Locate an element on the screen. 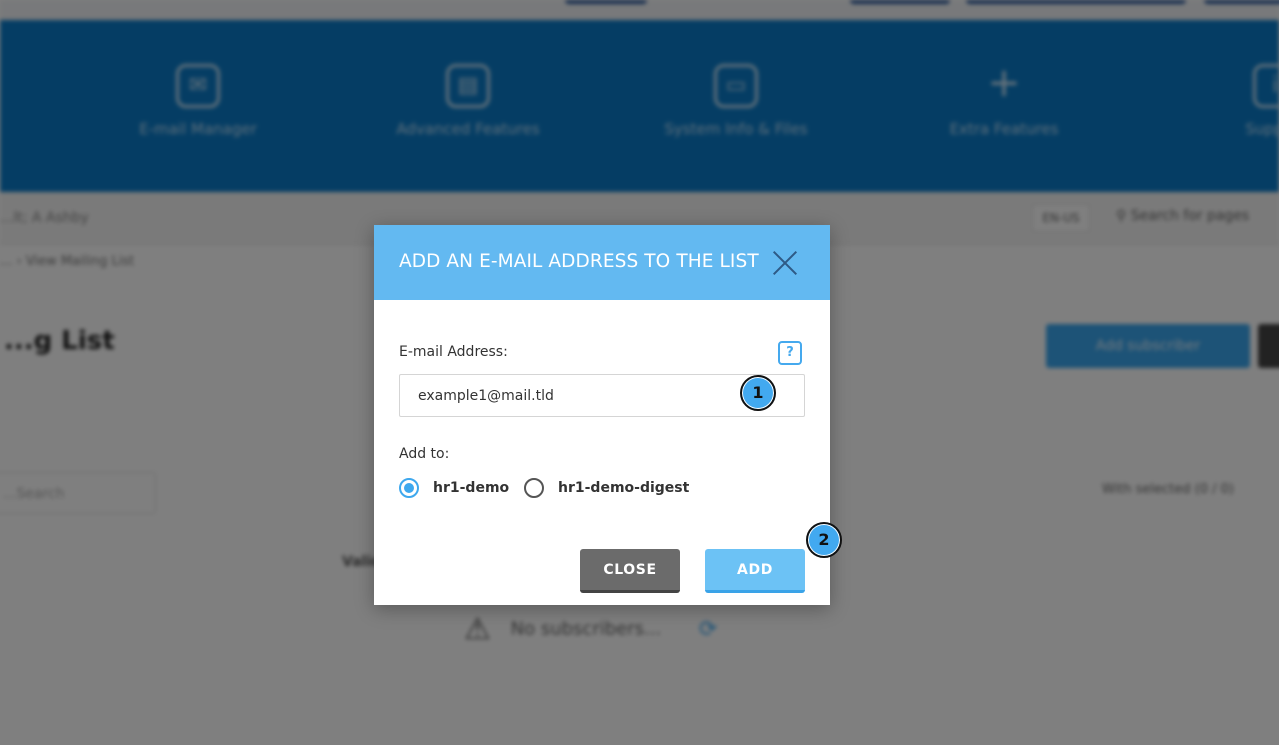 The height and width of the screenshot is (745, 1279). step-marker-2: 2 is located at coordinates (824, 540).